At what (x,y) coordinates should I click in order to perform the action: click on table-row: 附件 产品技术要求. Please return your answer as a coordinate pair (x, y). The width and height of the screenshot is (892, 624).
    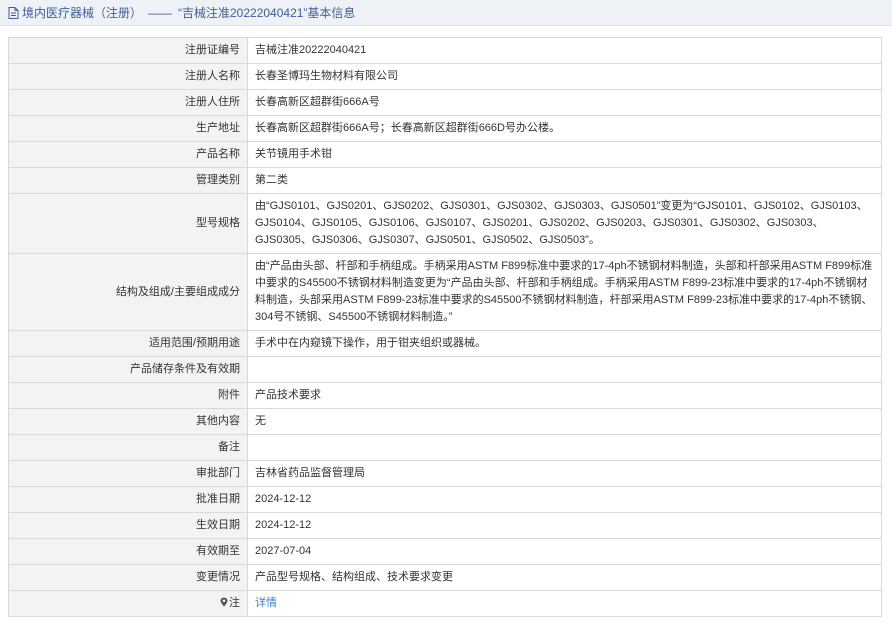
    Looking at the image, I should click on (445, 395).